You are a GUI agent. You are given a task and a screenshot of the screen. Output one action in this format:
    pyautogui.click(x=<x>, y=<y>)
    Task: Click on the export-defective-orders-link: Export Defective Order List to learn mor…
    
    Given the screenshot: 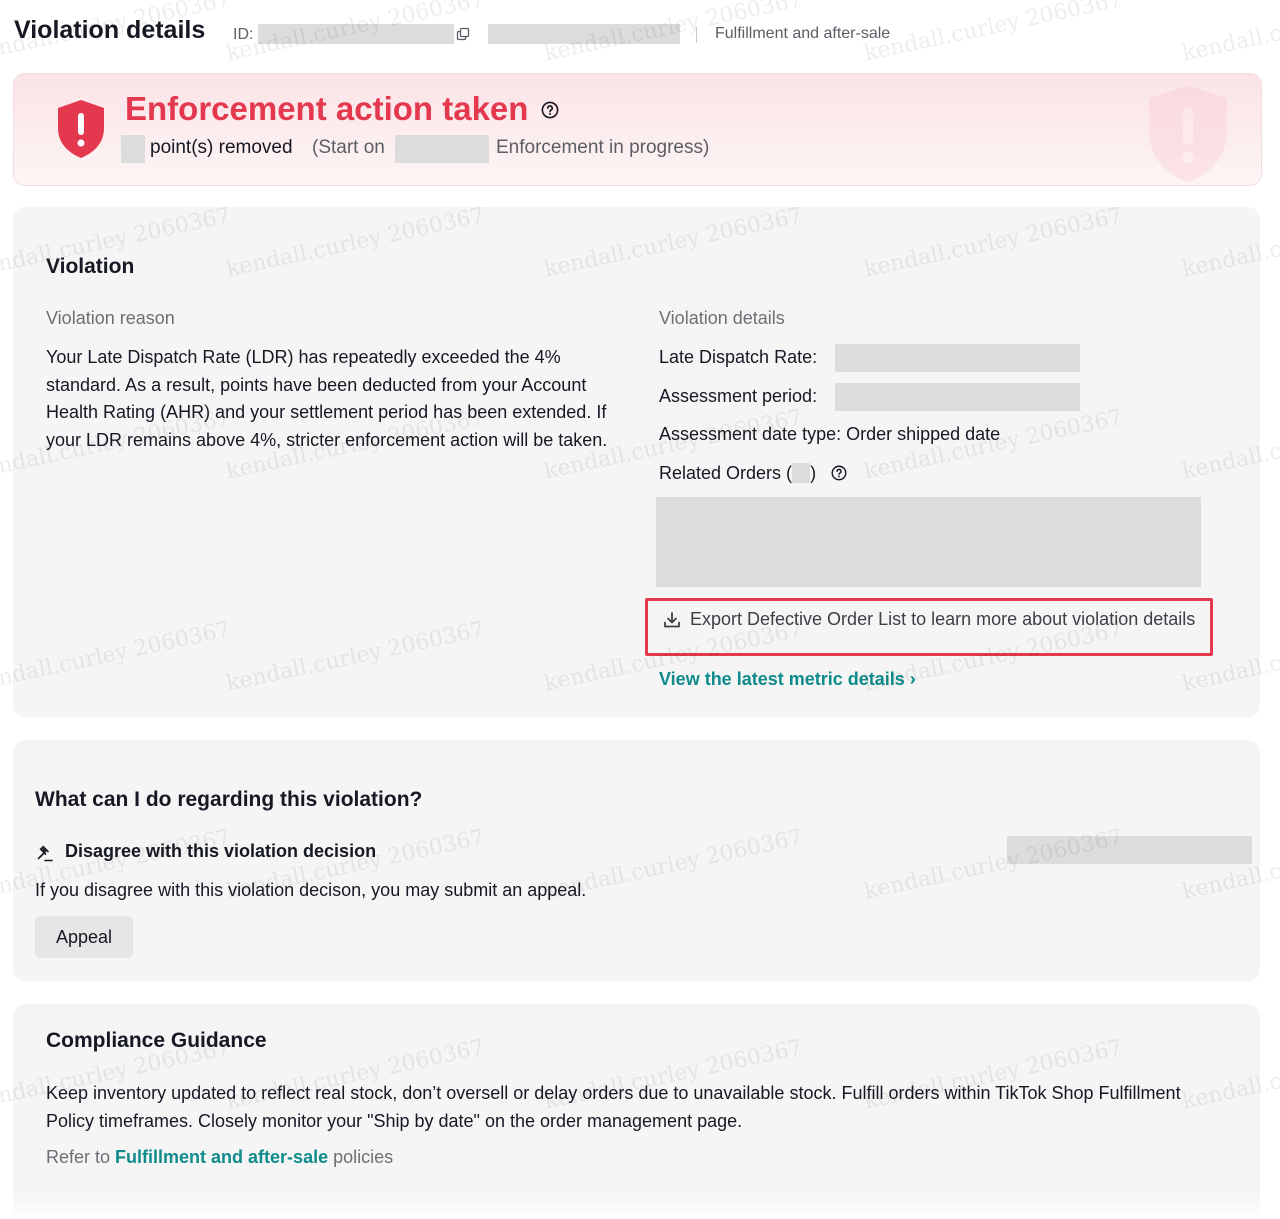 What is the action you would take?
    pyautogui.click(x=932, y=619)
    